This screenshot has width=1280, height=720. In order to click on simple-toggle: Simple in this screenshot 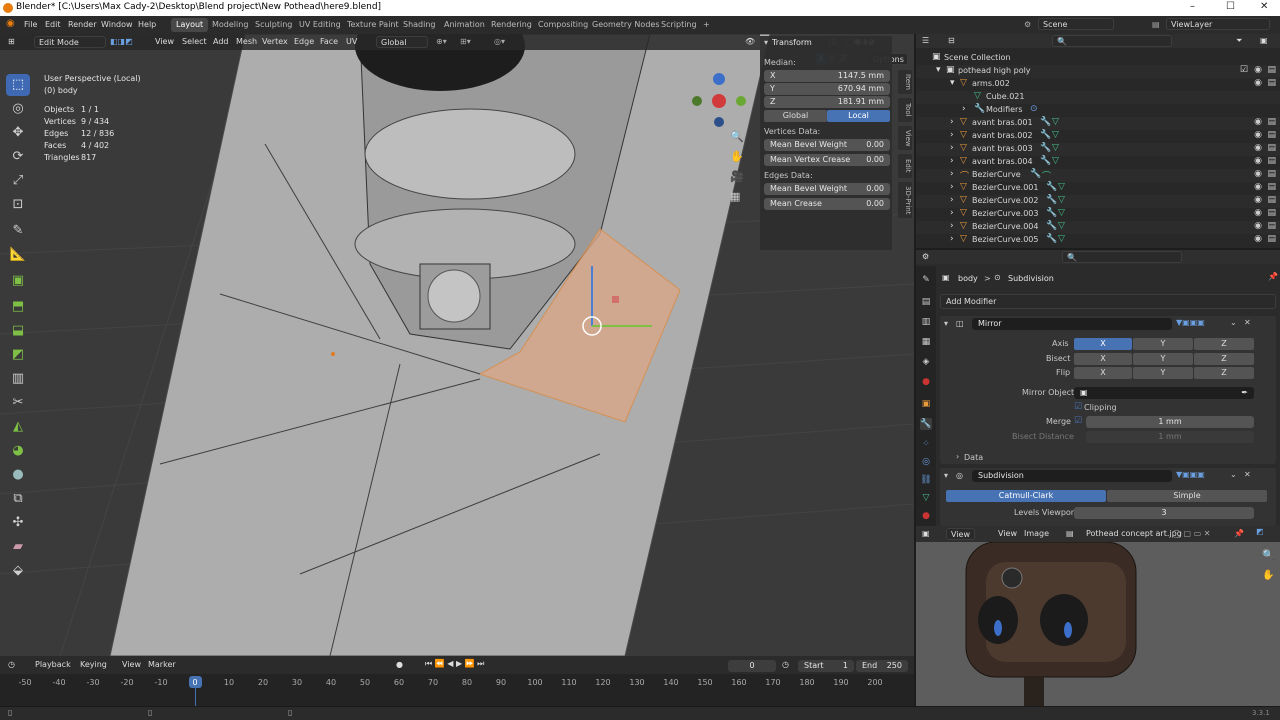, I will do `click(1187, 496)`.